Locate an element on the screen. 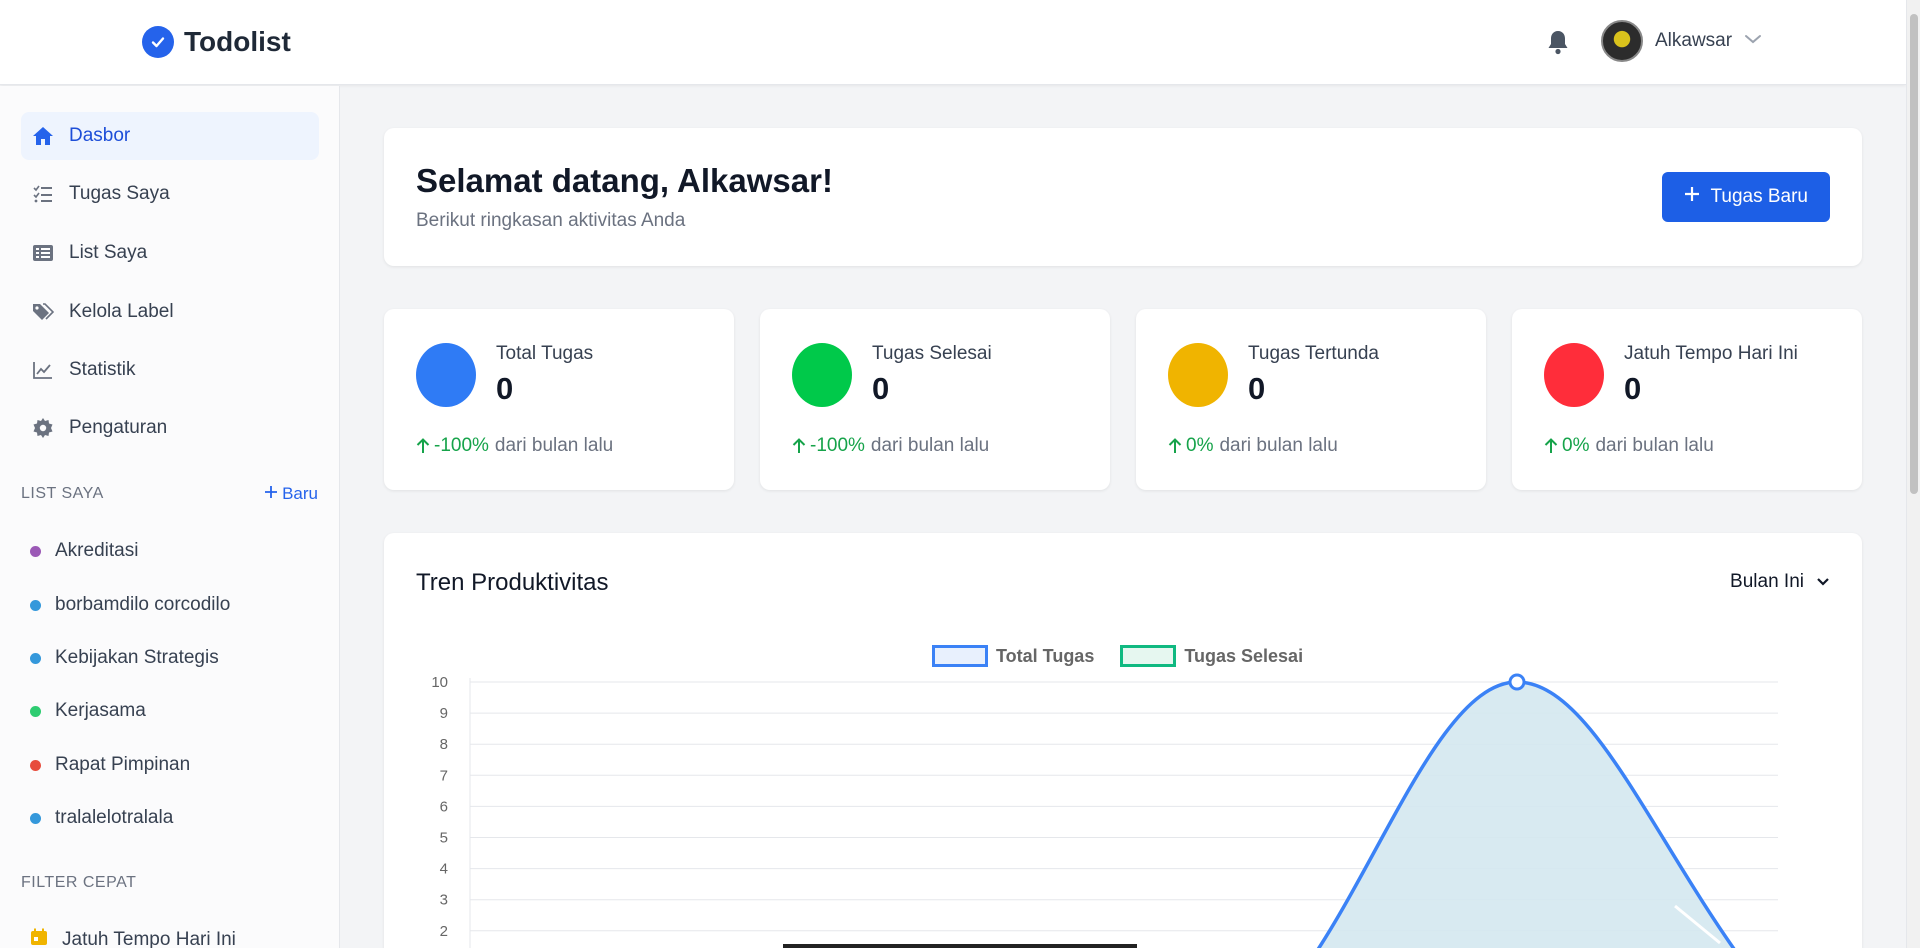 The image size is (1920, 948). tooltip-edge is located at coordinates (960, 946).